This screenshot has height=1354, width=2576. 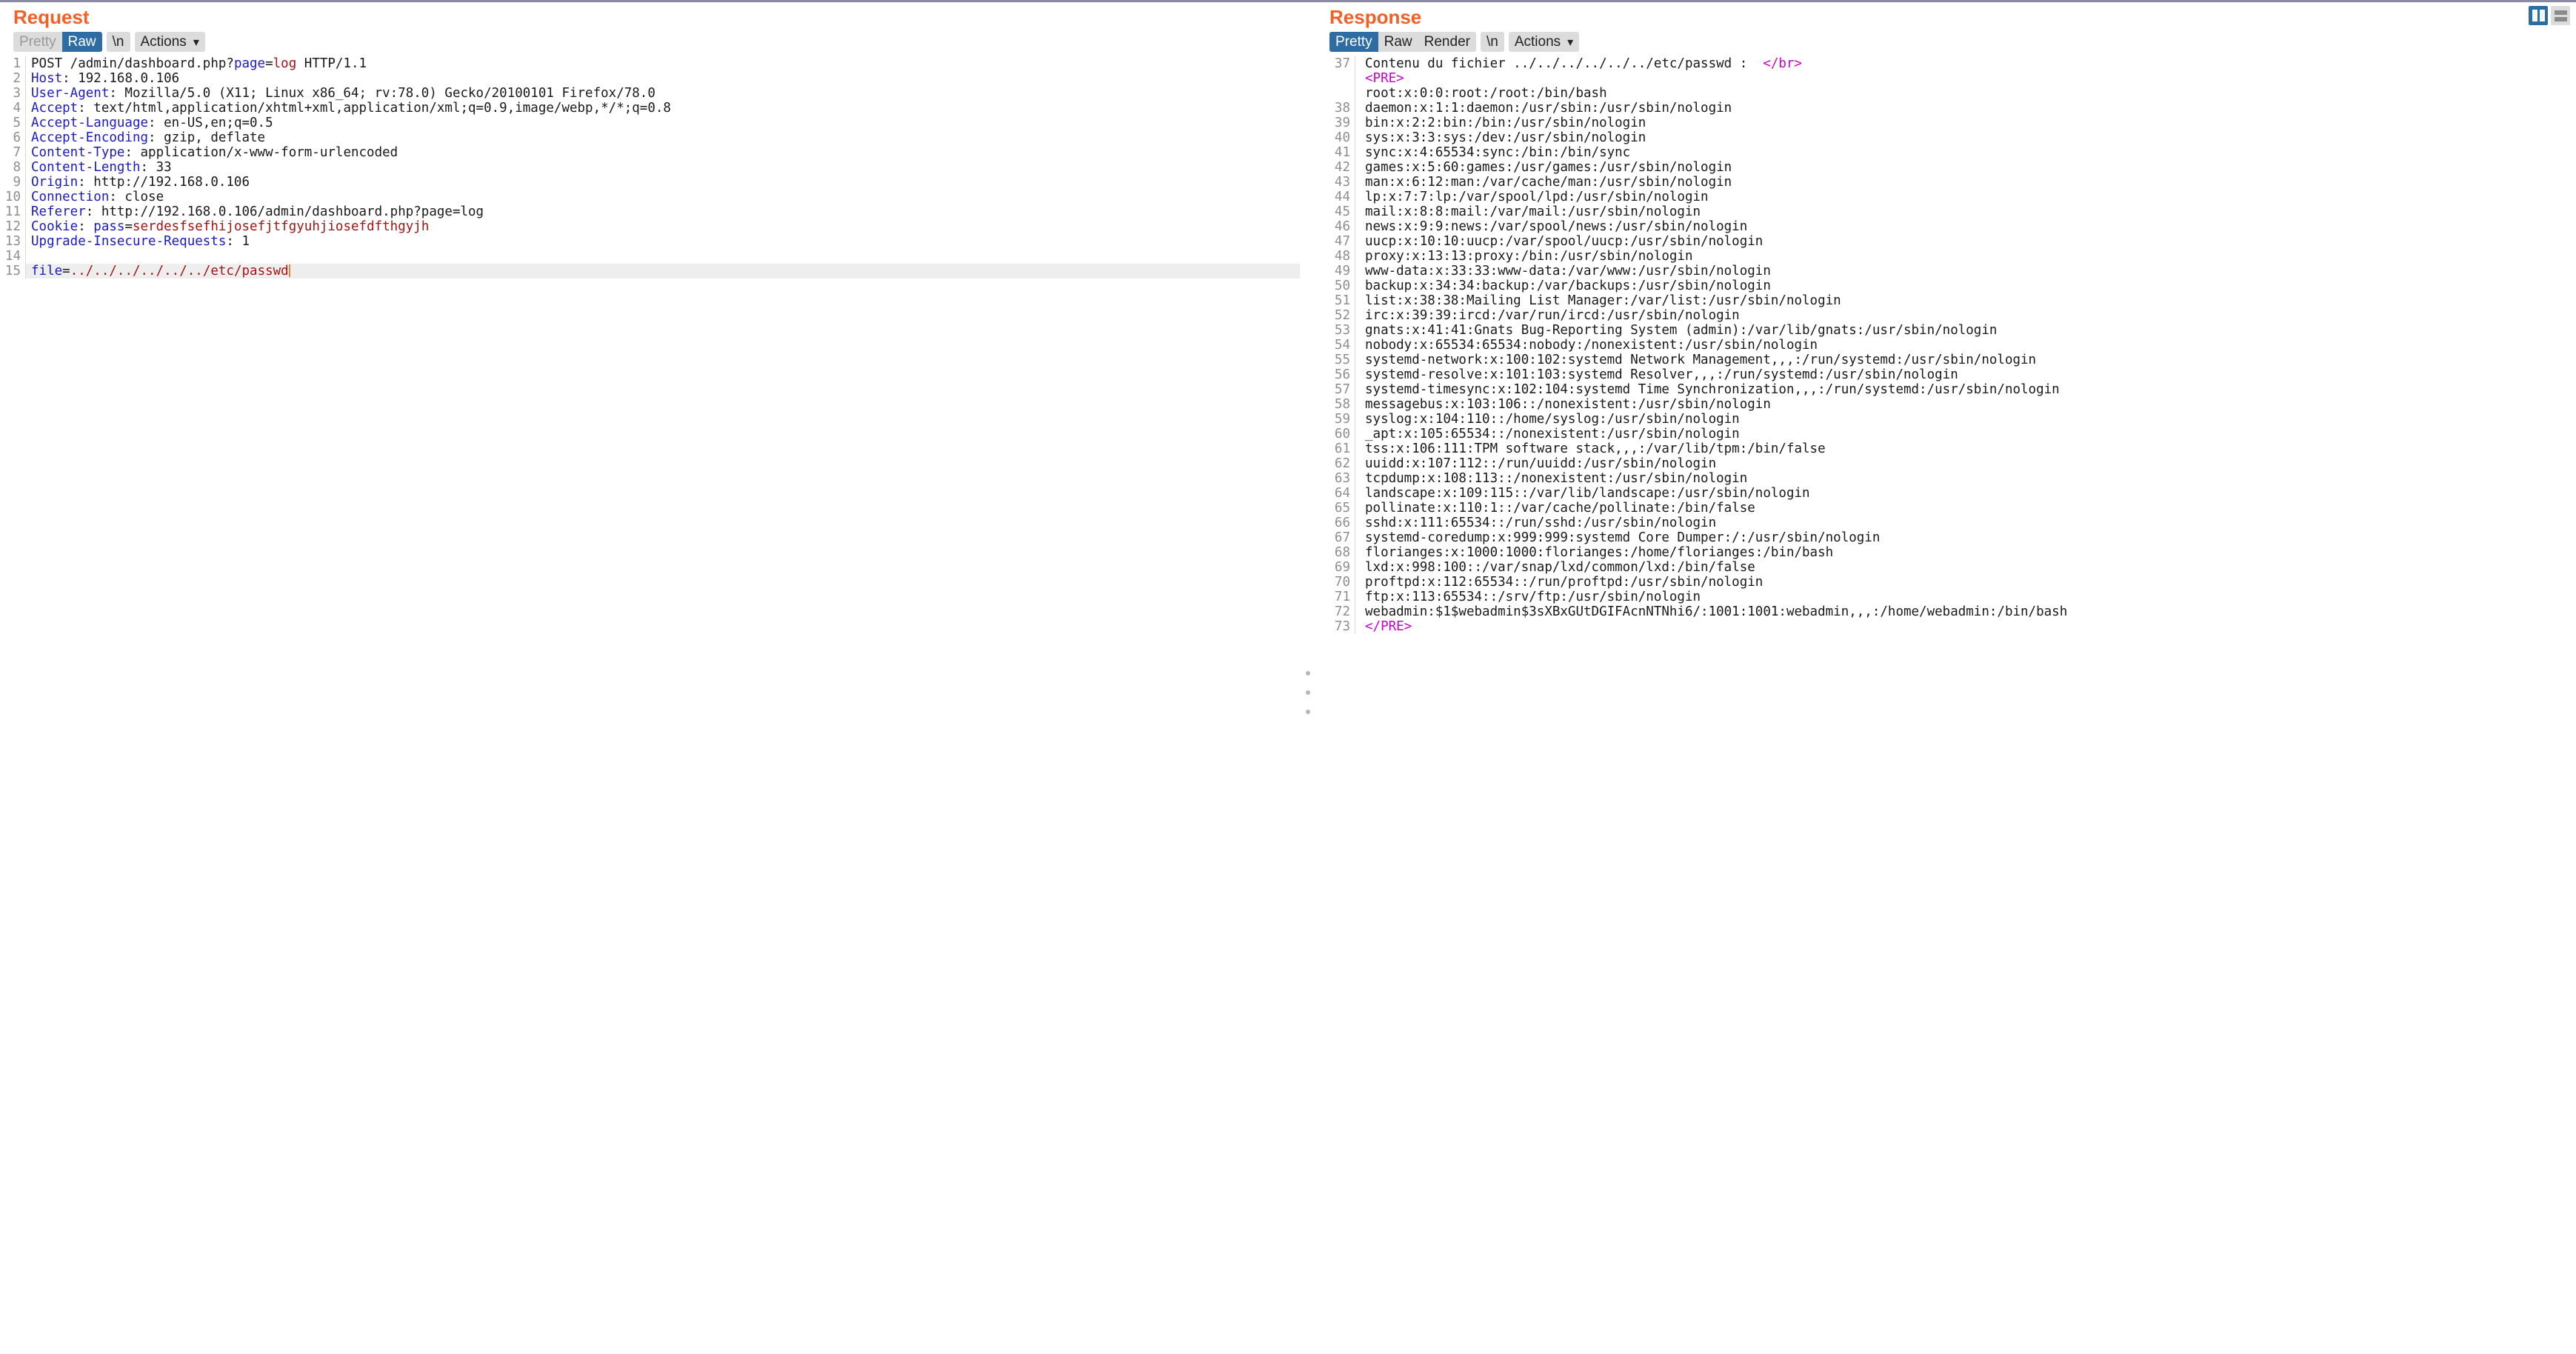 I want to click on request-newline-group: \n, so click(x=118, y=42).